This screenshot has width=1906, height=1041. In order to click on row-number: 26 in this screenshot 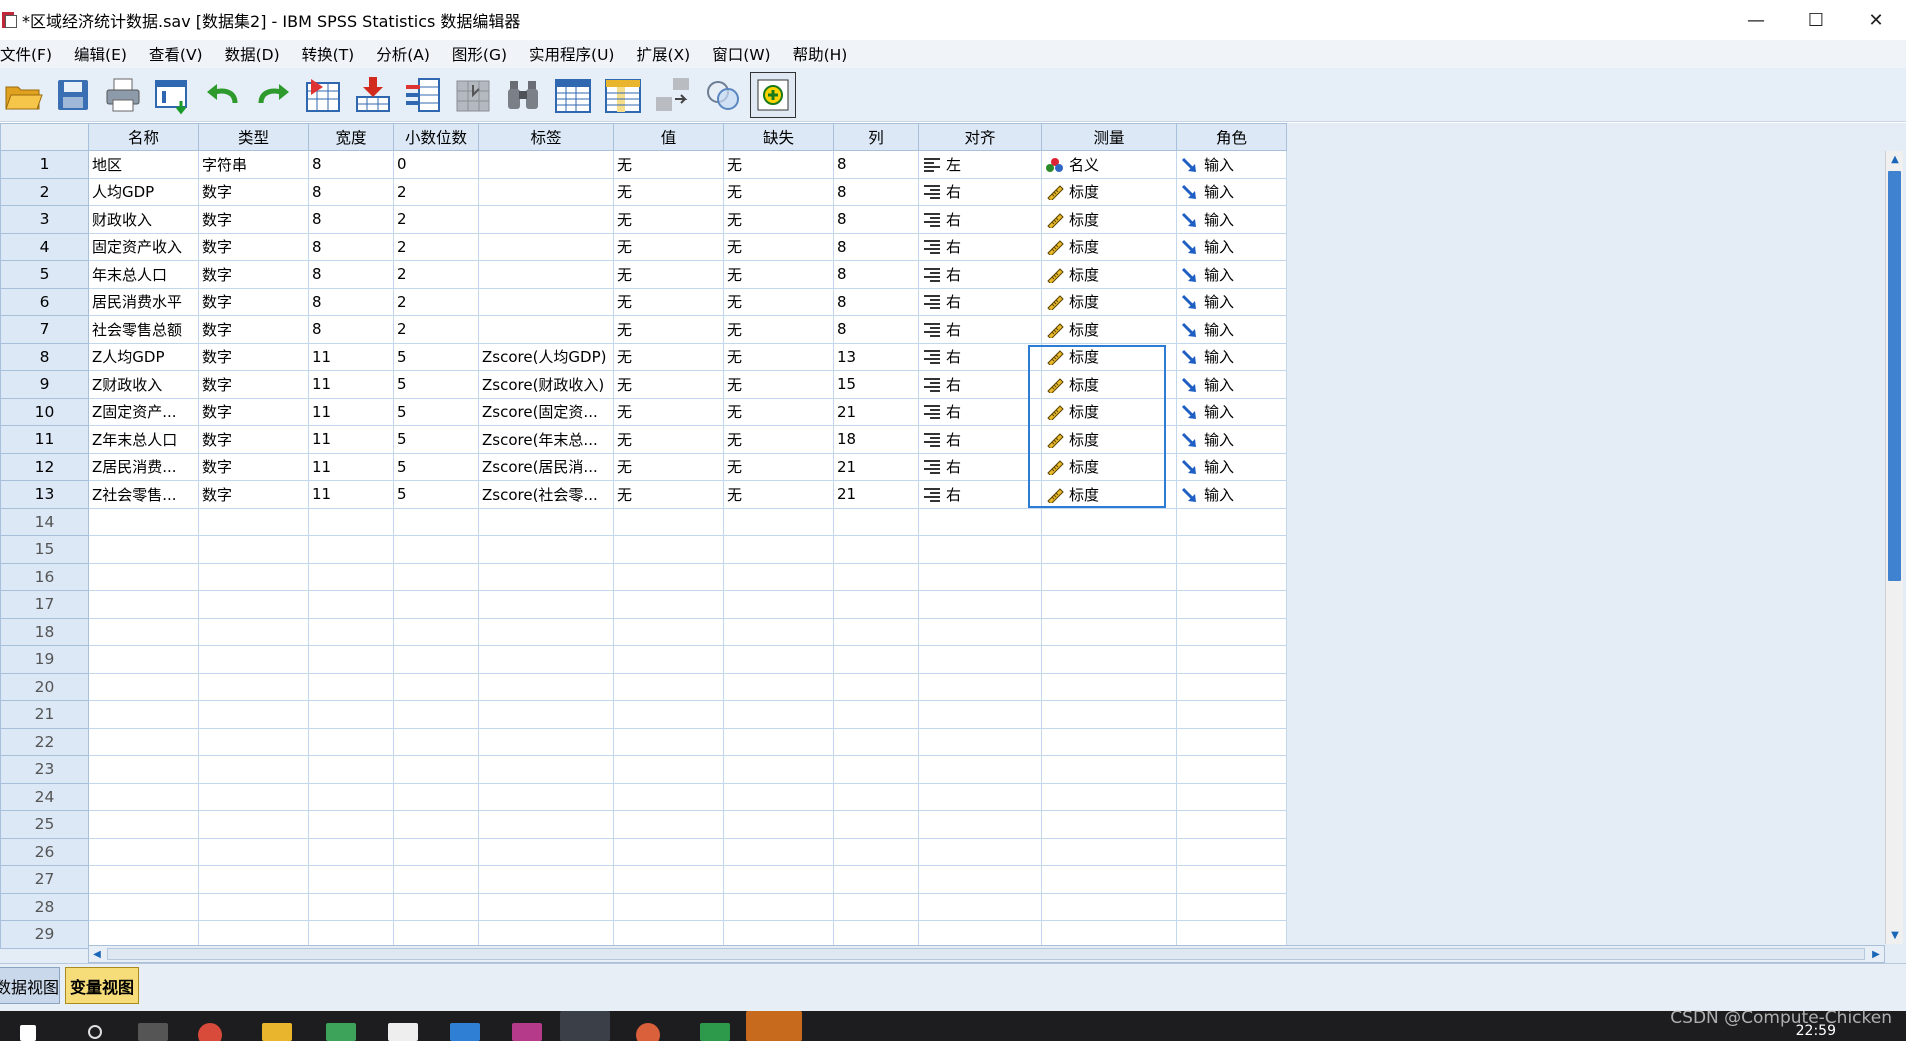, I will do `click(44, 851)`.